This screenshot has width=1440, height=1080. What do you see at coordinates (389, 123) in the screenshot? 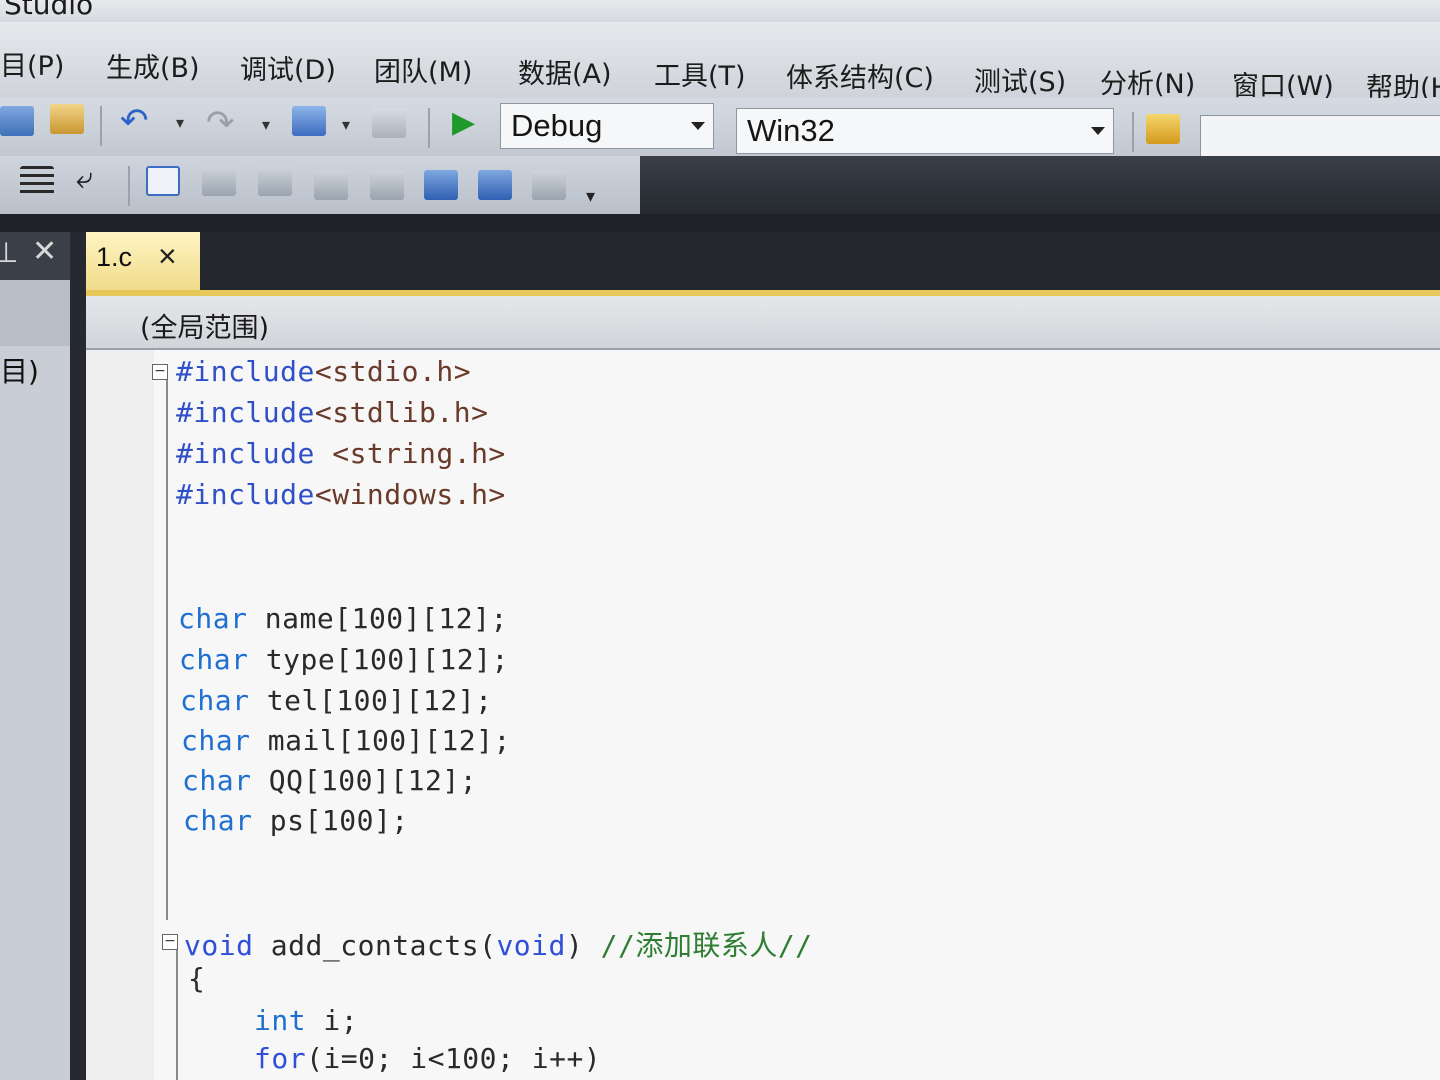
I see `save-all-icon` at bounding box center [389, 123].